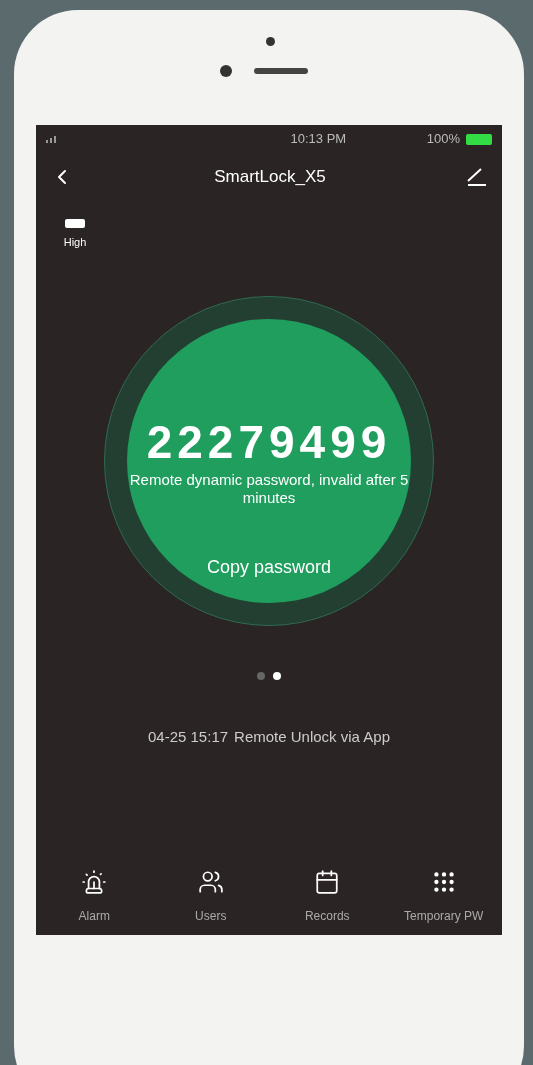  I want to click on tab-button: Users, so click(210, 899).